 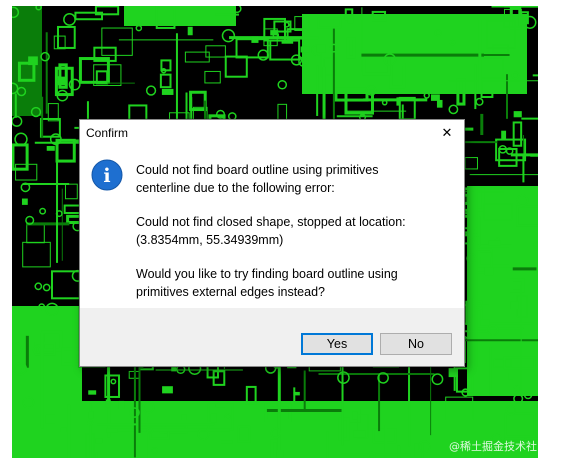 I want to click on no-button: No, so click(x=416, y=344).